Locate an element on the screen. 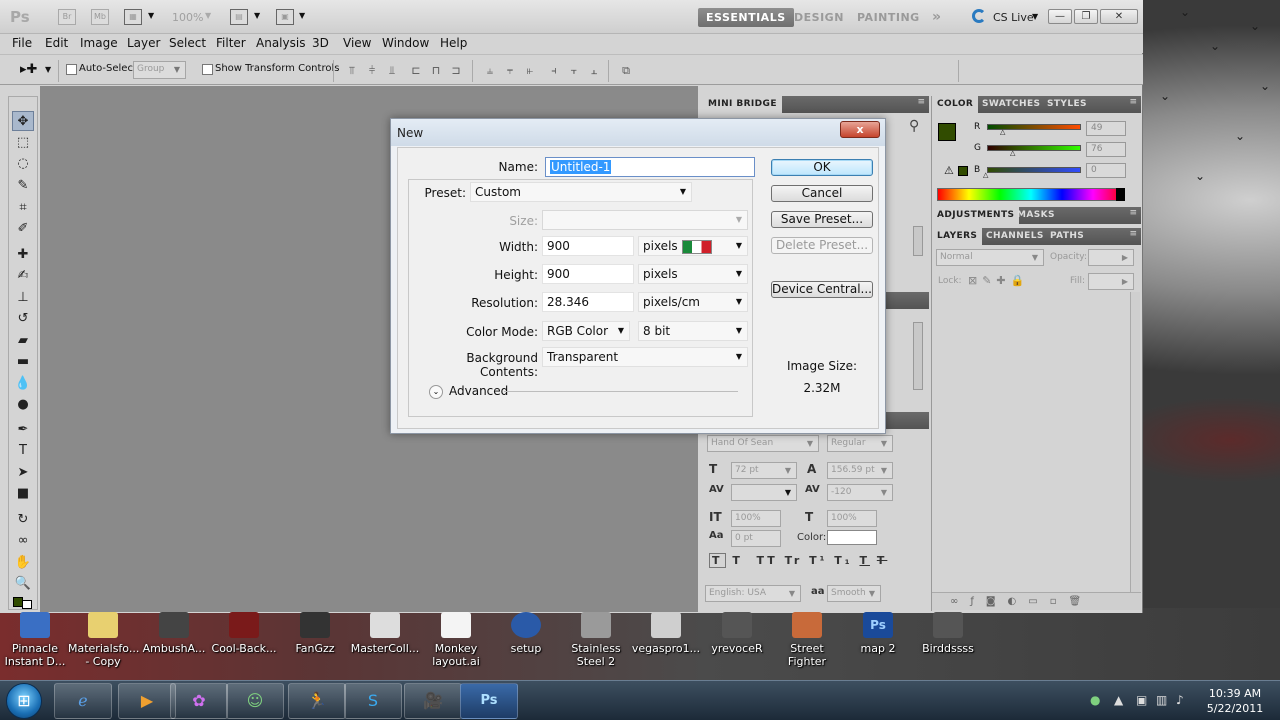  ok-button: OK is located at coordinates (822, 167).